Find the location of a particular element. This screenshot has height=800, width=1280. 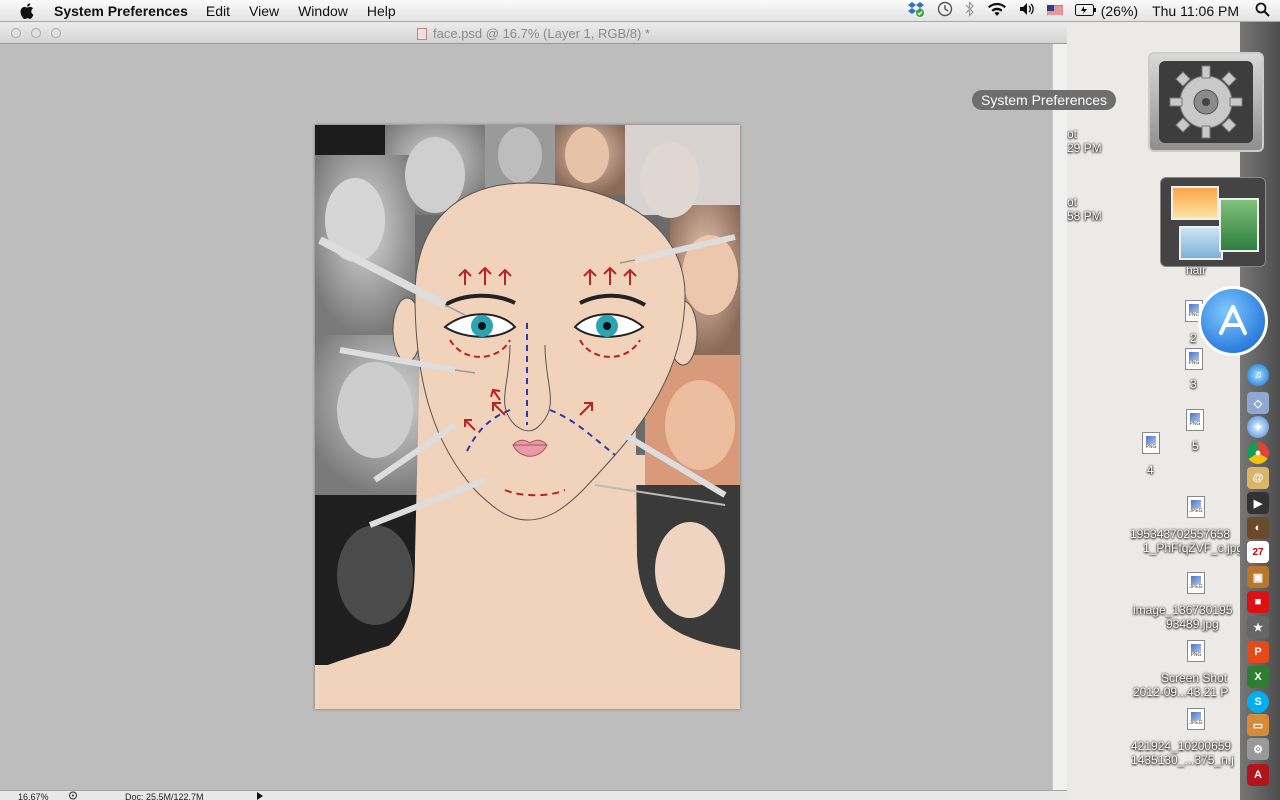

photo-booth-icon: ■ is located at coordinates (1258, 602).